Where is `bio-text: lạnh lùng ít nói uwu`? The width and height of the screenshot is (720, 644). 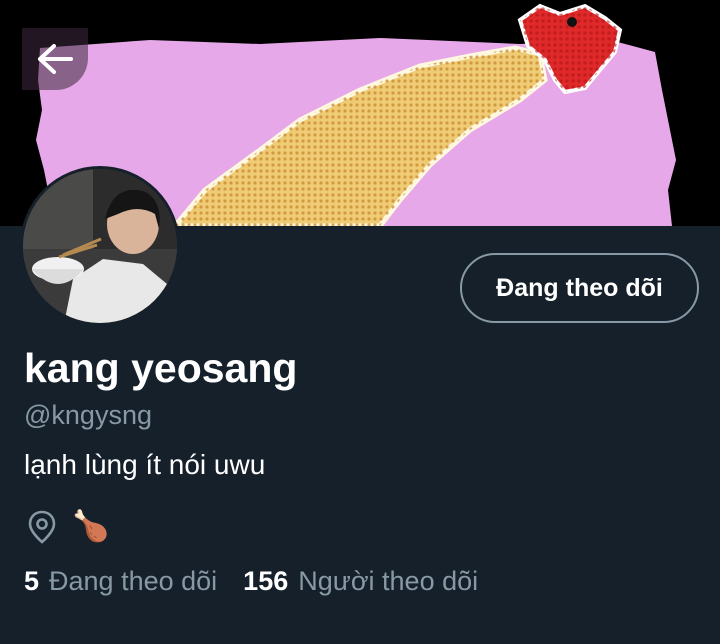 bio-text: lạnh lùng ít nói uwu is located at coordinates (145, 464).